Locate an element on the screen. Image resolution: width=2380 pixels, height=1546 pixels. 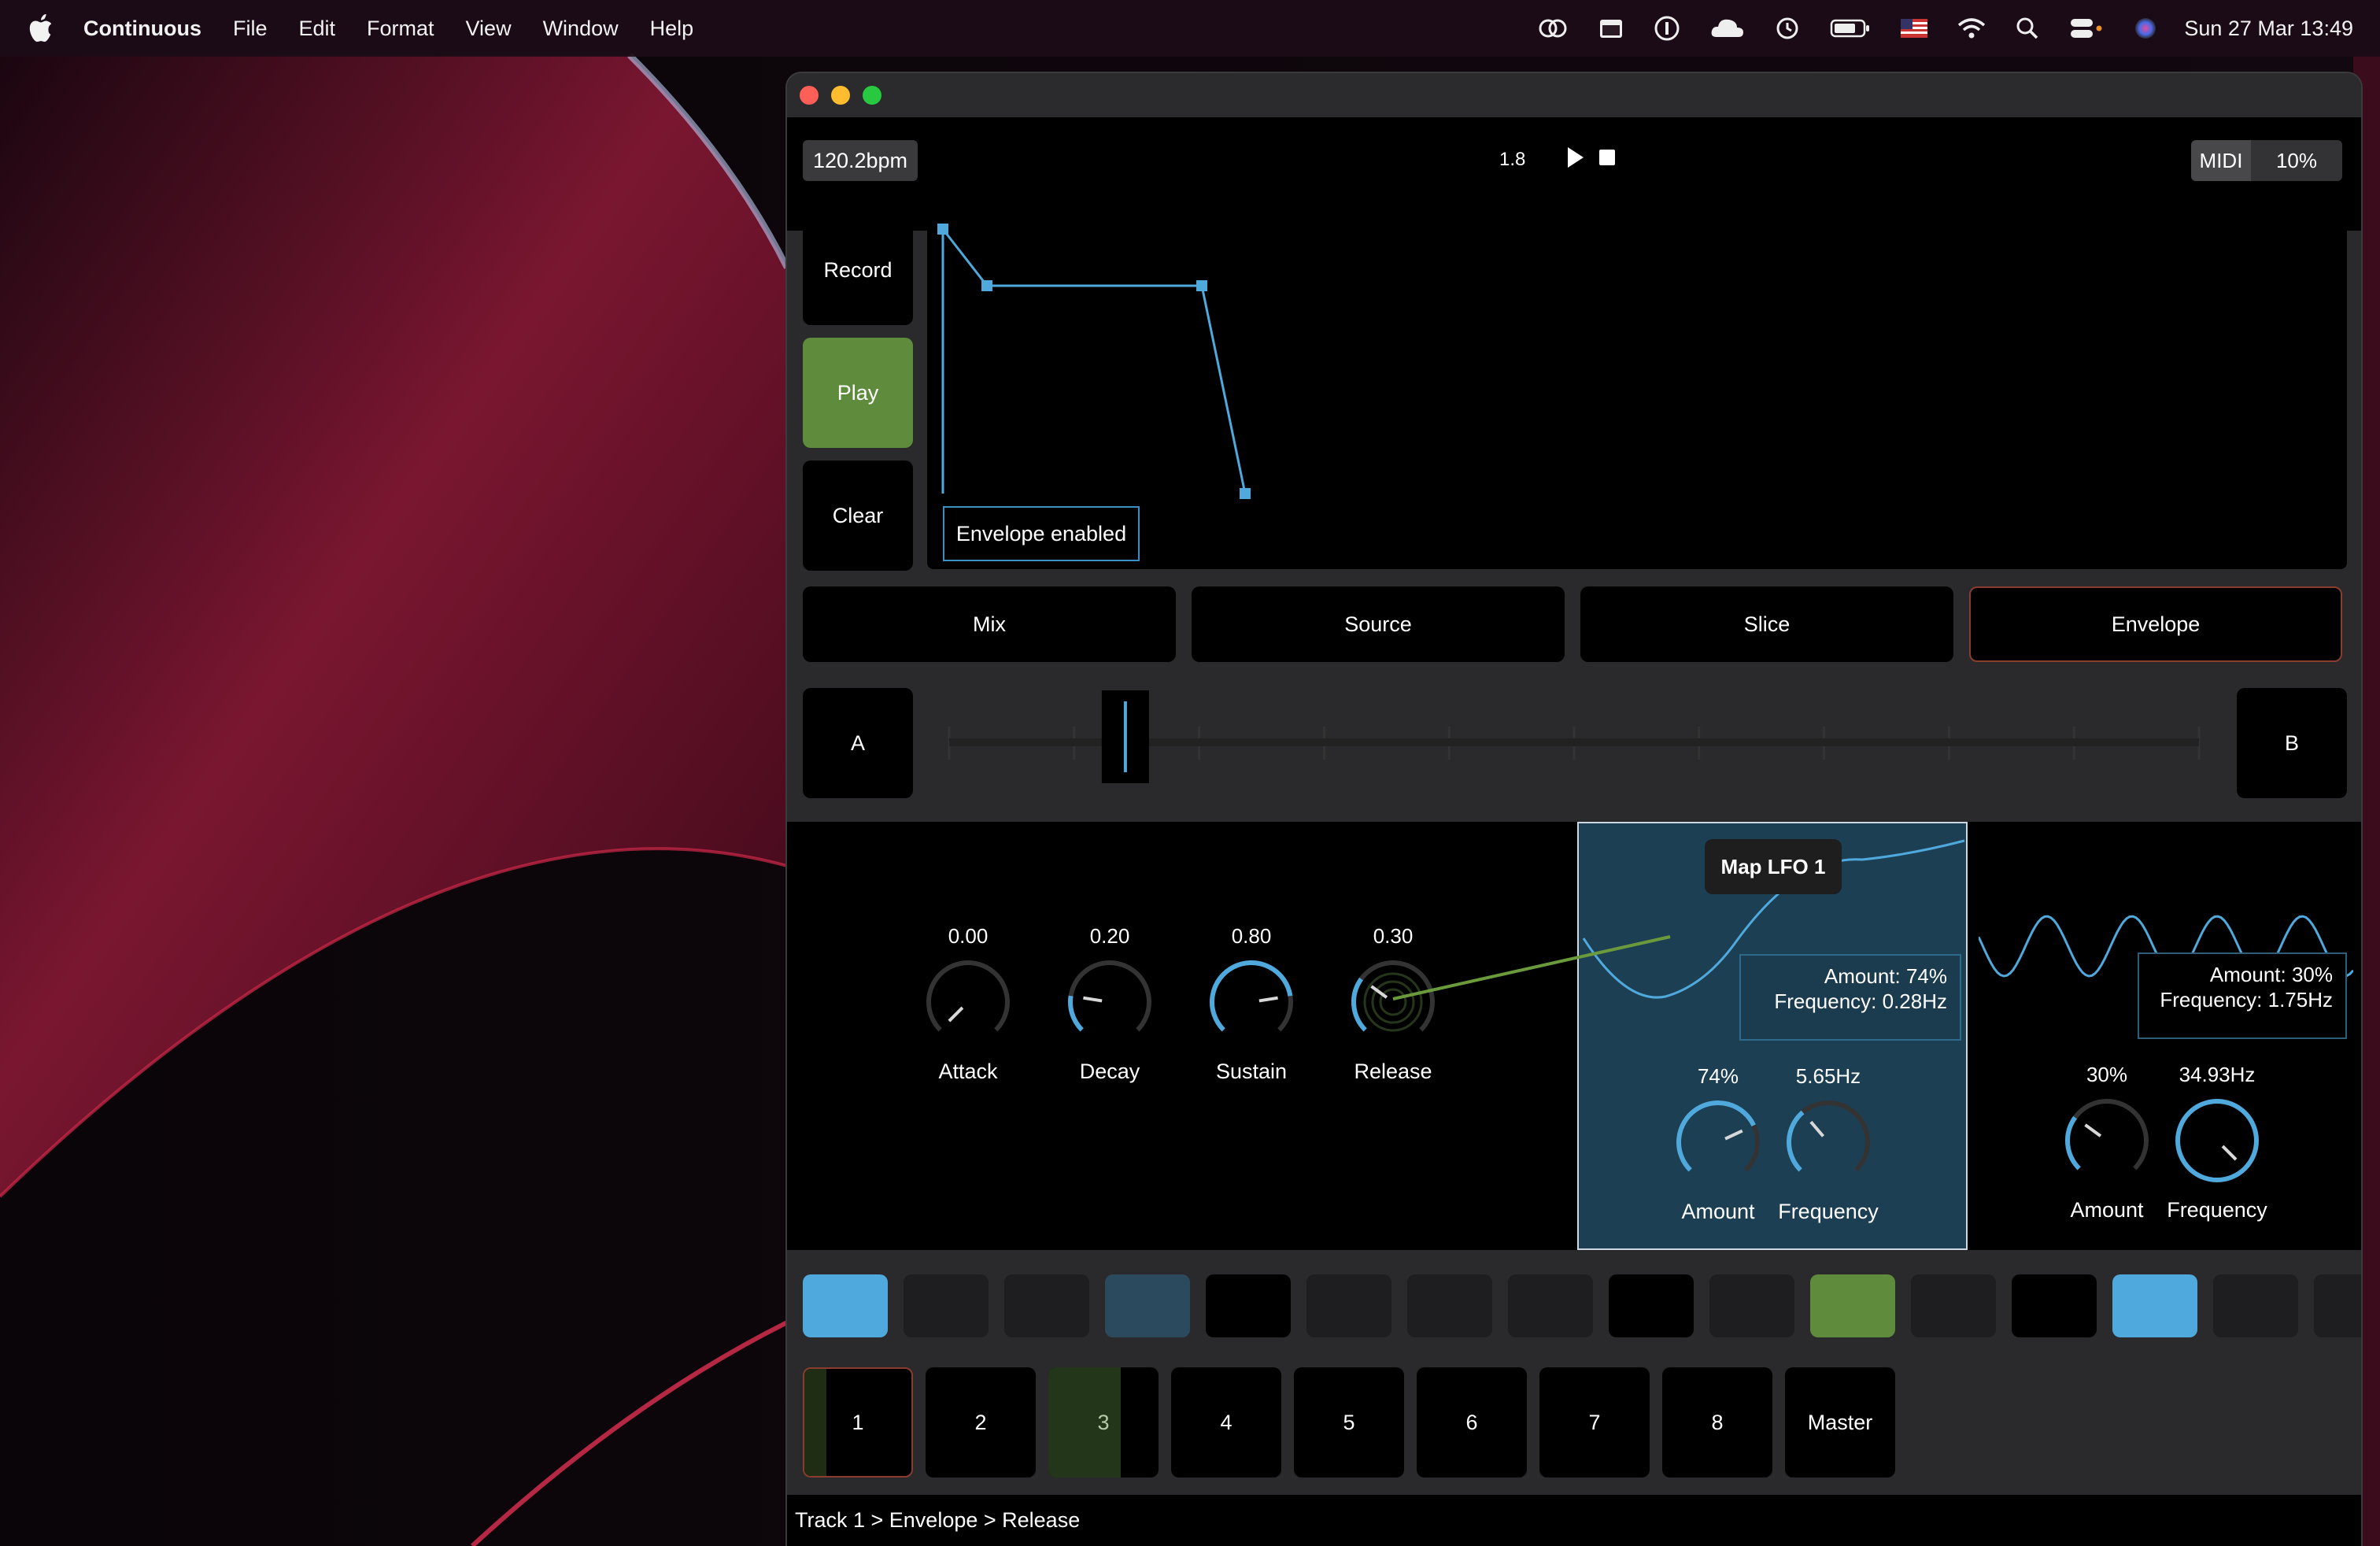
track-4-button: 4 is located at coordinates (1226, 1422).